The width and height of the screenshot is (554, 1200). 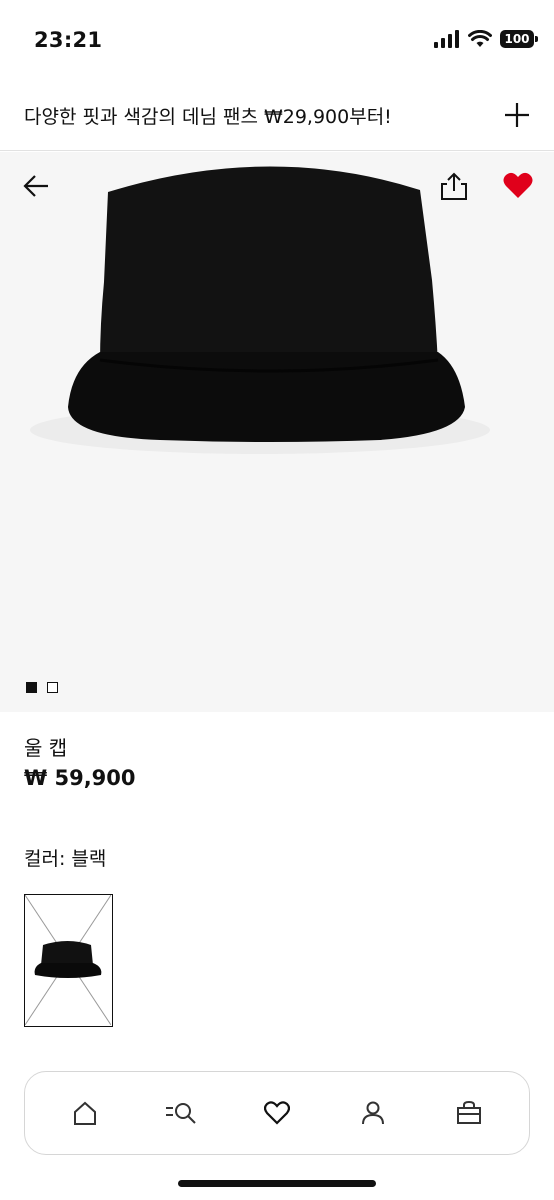 I want to click on swatch-thumbnail, so click(x=68, y=960).